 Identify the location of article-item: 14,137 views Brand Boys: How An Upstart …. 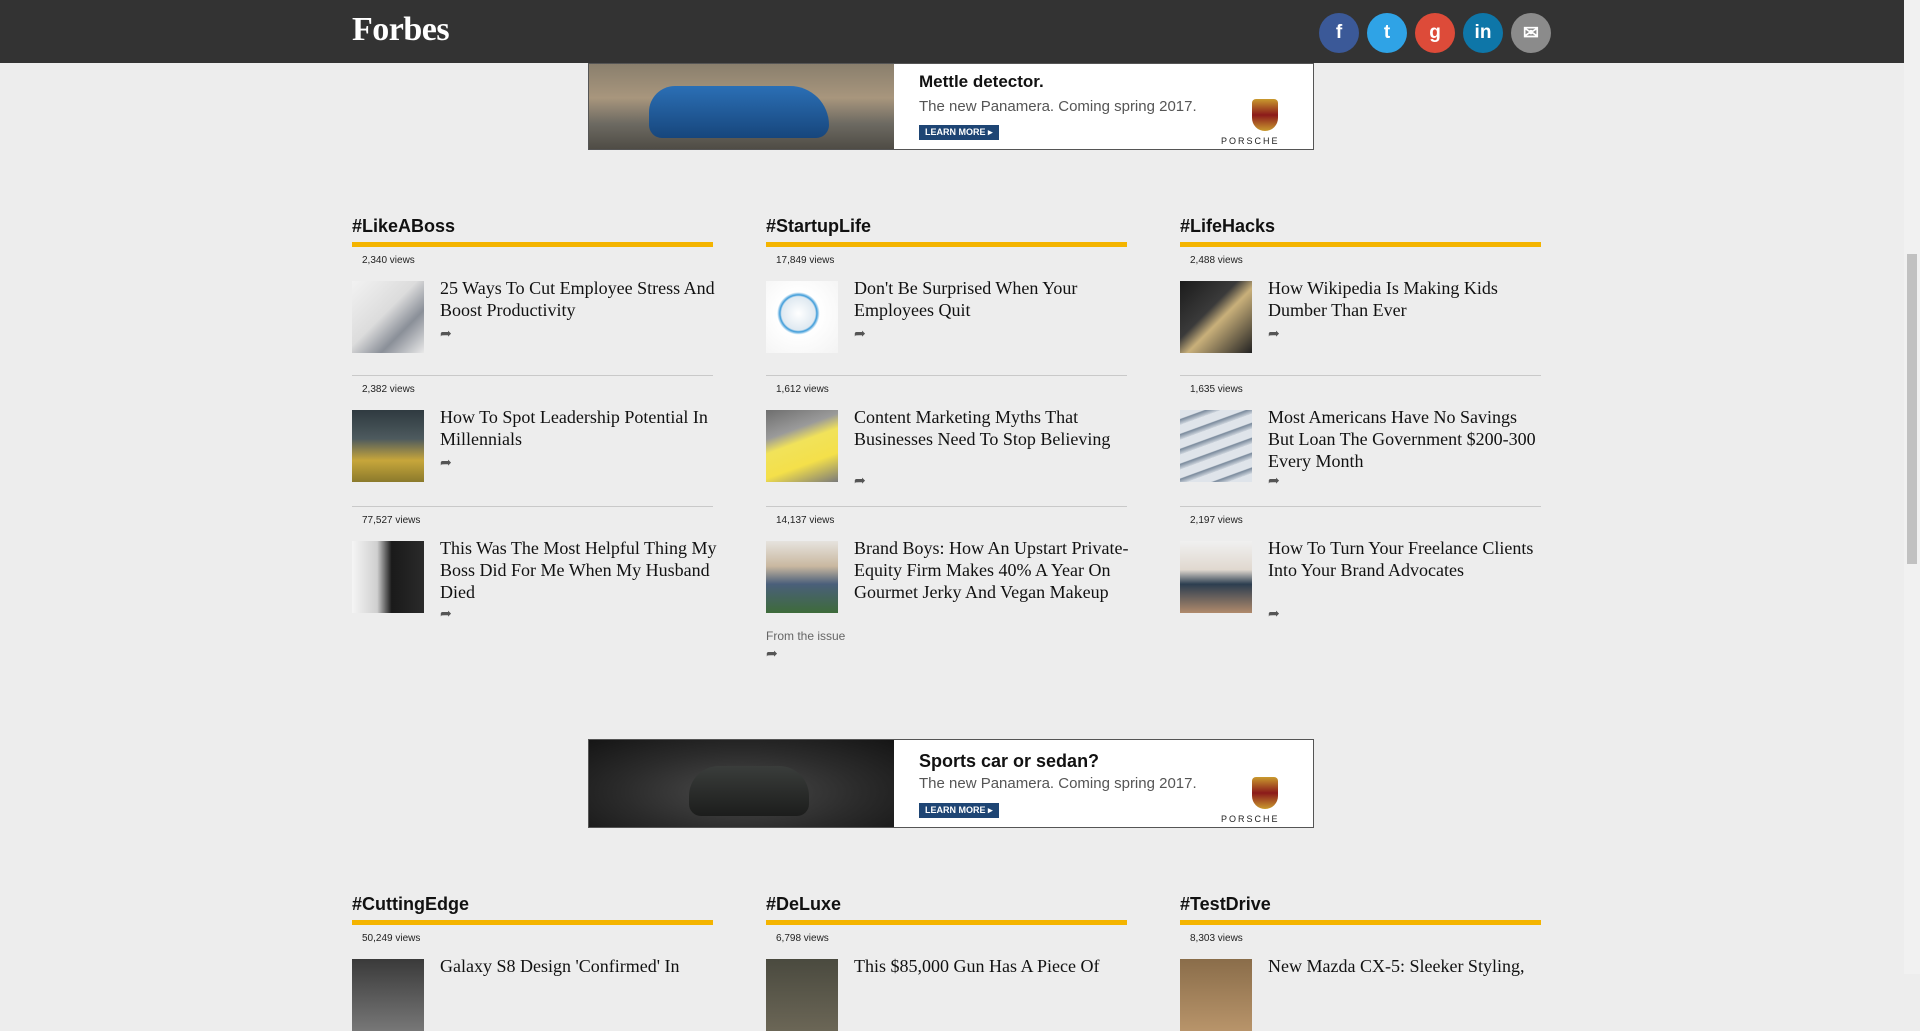
(947, 584).